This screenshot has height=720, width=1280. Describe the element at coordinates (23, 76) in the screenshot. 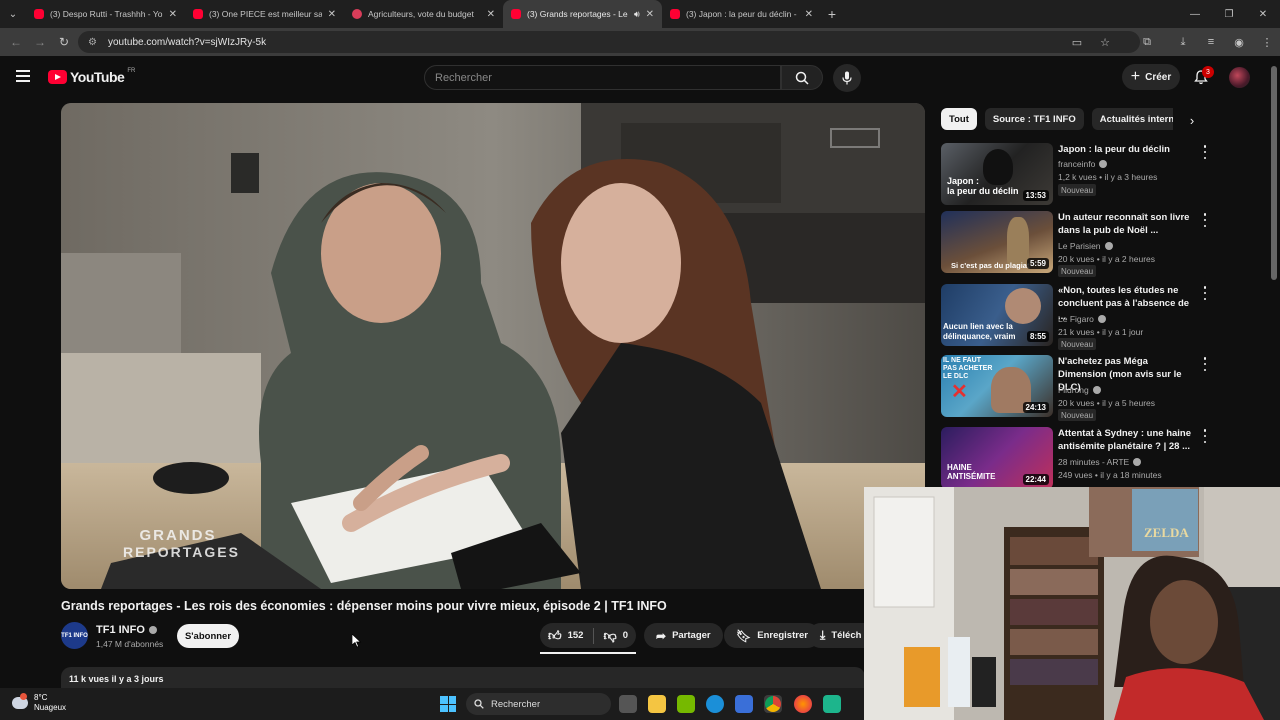

I see `menu-icon` at that location.